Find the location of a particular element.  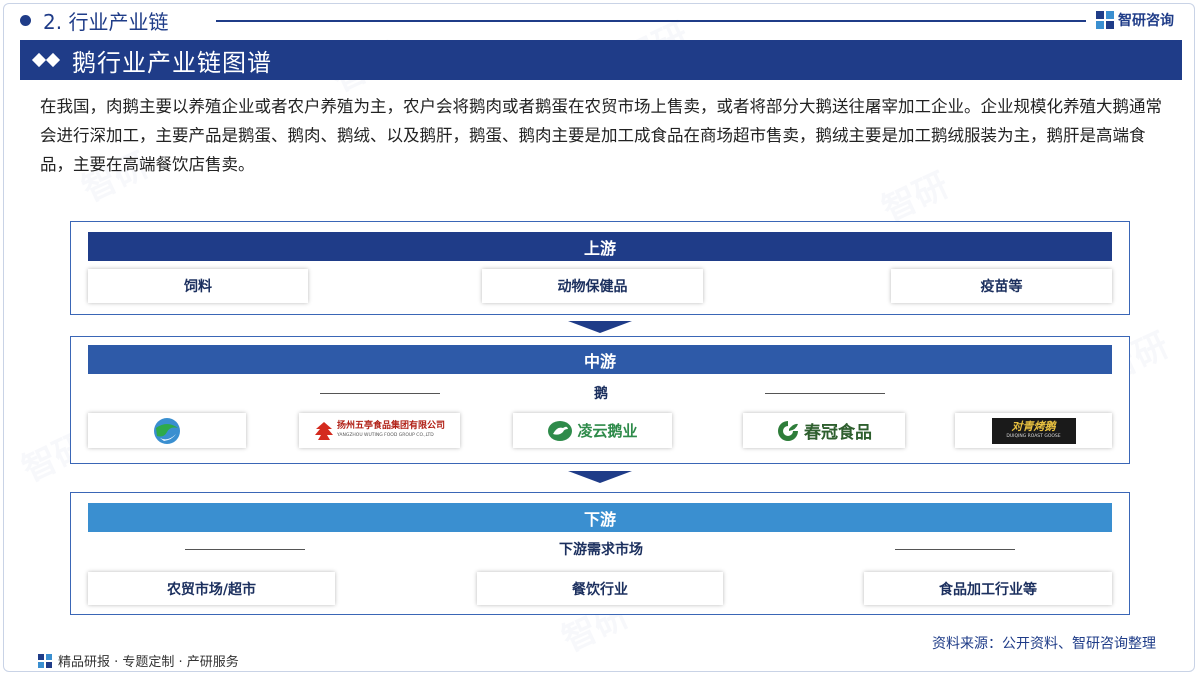

upstream-header: 上游 is located at coordinates (600, 246).